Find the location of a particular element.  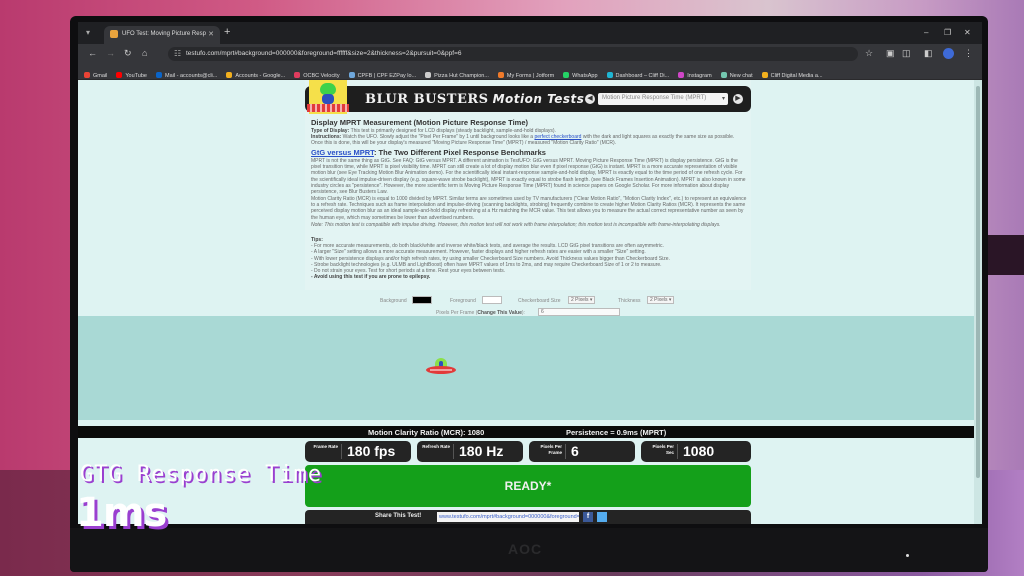

foreground-label: Foreground is located at coordinates (463, 301).